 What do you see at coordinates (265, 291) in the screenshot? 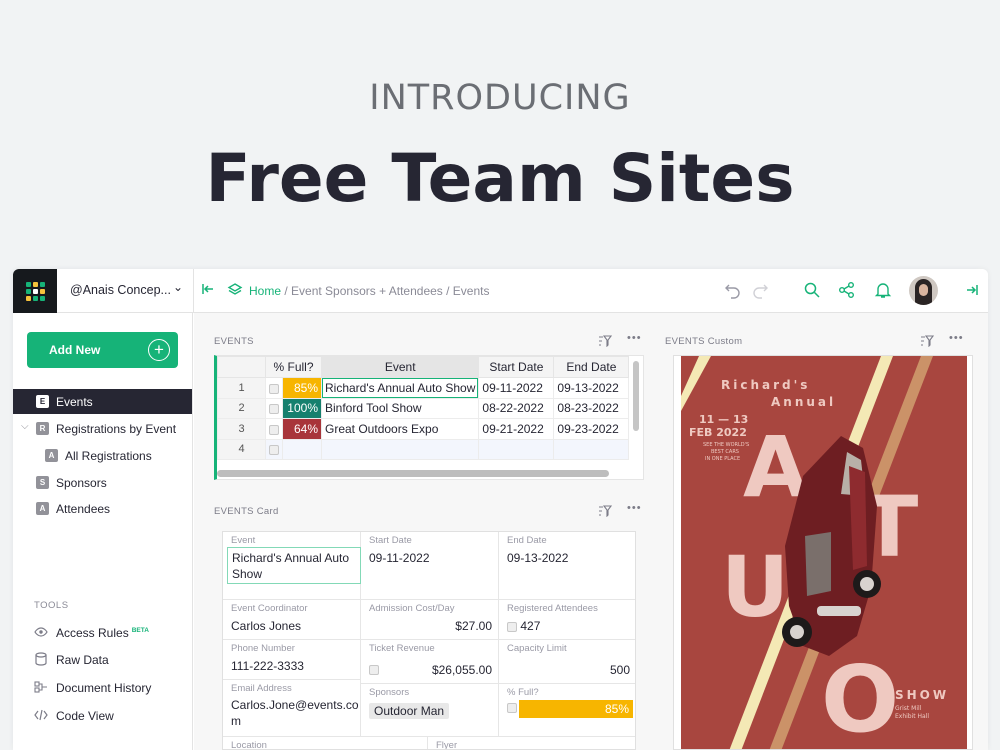
I see `breadcrumb-home: Home` at bounding box center [265, 291].